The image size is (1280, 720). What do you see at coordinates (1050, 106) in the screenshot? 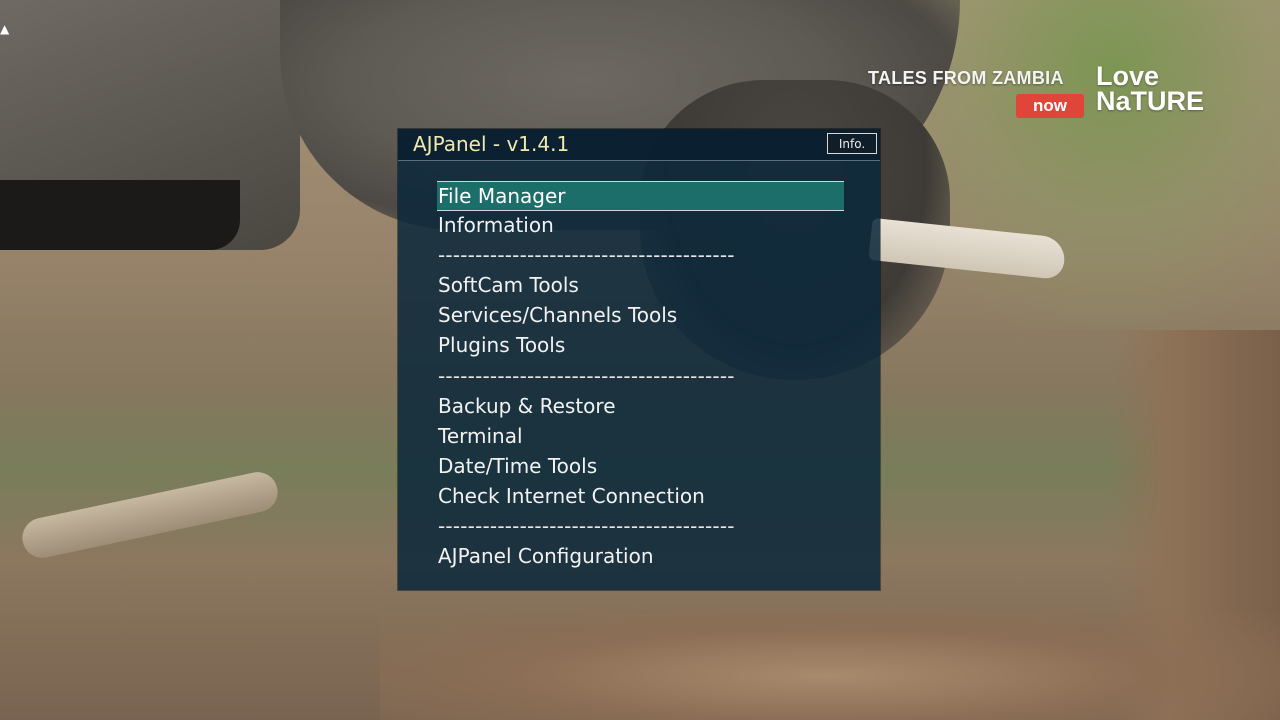
I see `now-badge: now` at bounding box center [1050, 106].